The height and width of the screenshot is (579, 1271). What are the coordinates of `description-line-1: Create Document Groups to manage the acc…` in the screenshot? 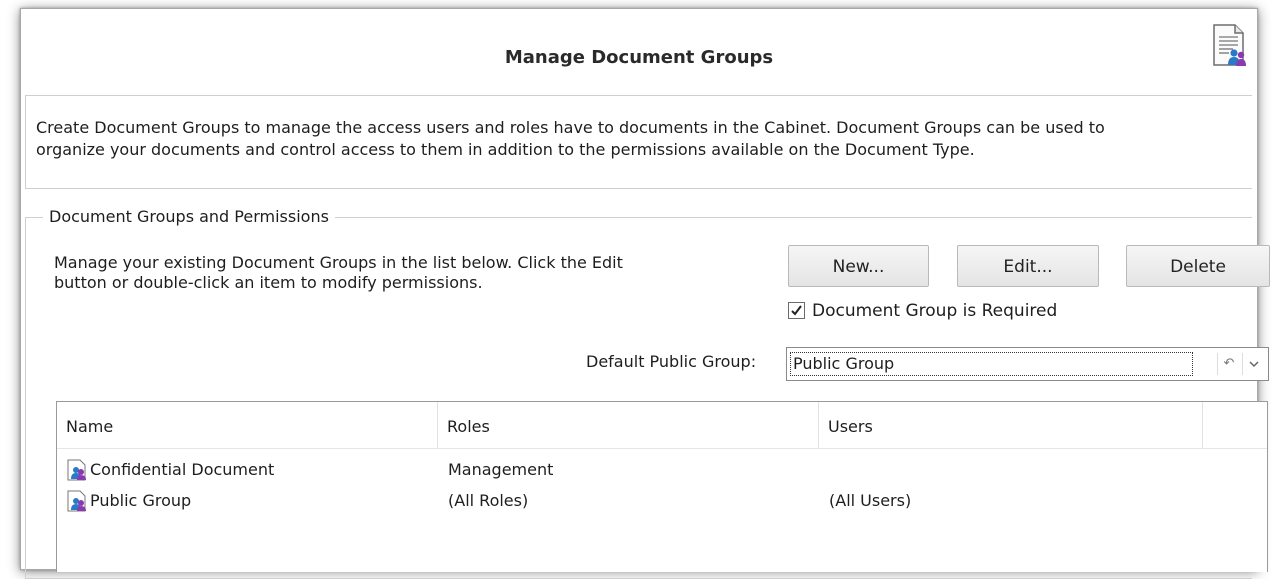 It's located at (570, 127).